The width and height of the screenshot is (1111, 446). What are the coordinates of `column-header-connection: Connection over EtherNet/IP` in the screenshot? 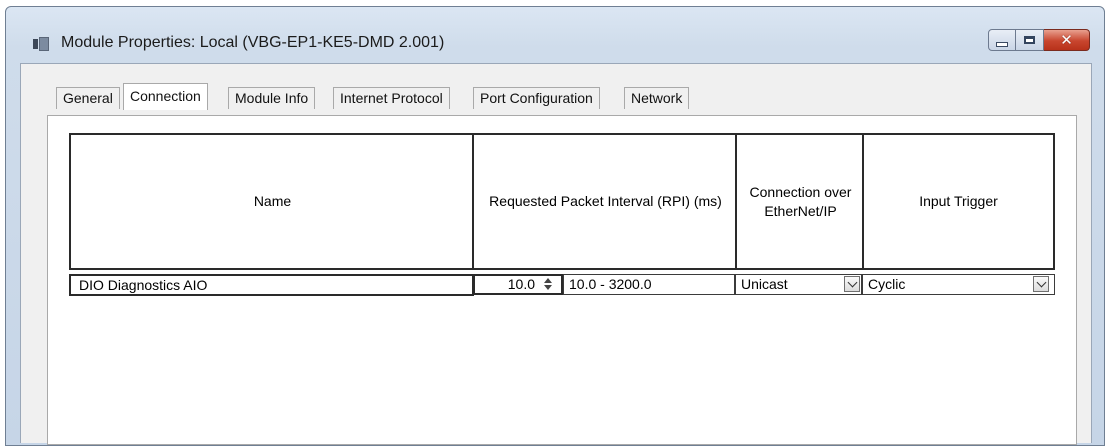 It's located at (799, 201).